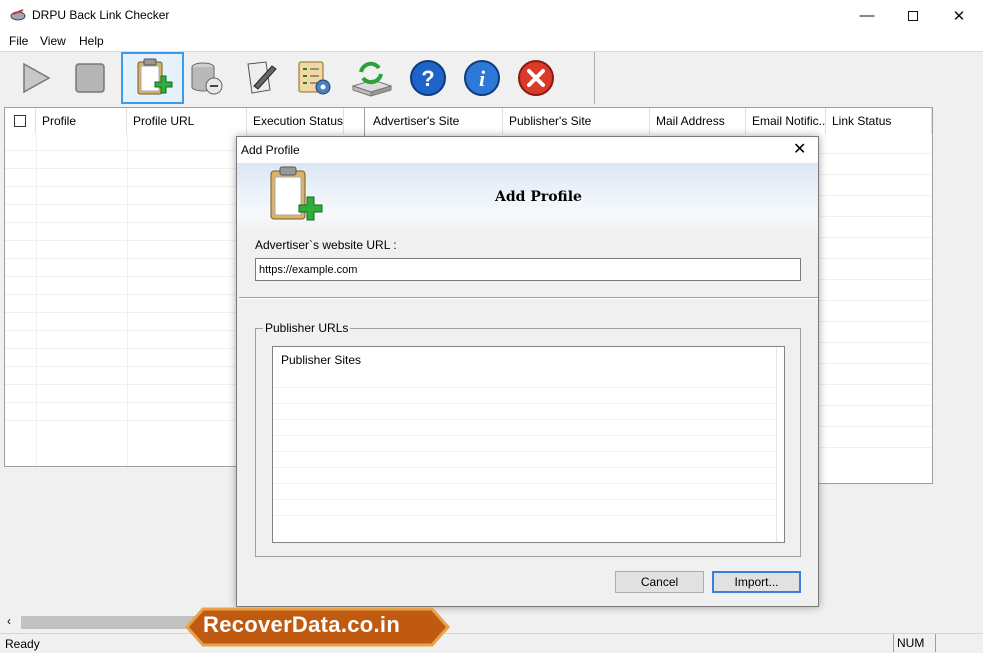 This screenshot has height=653, width=983. I want to click on maximize-button, so click(913, 15).